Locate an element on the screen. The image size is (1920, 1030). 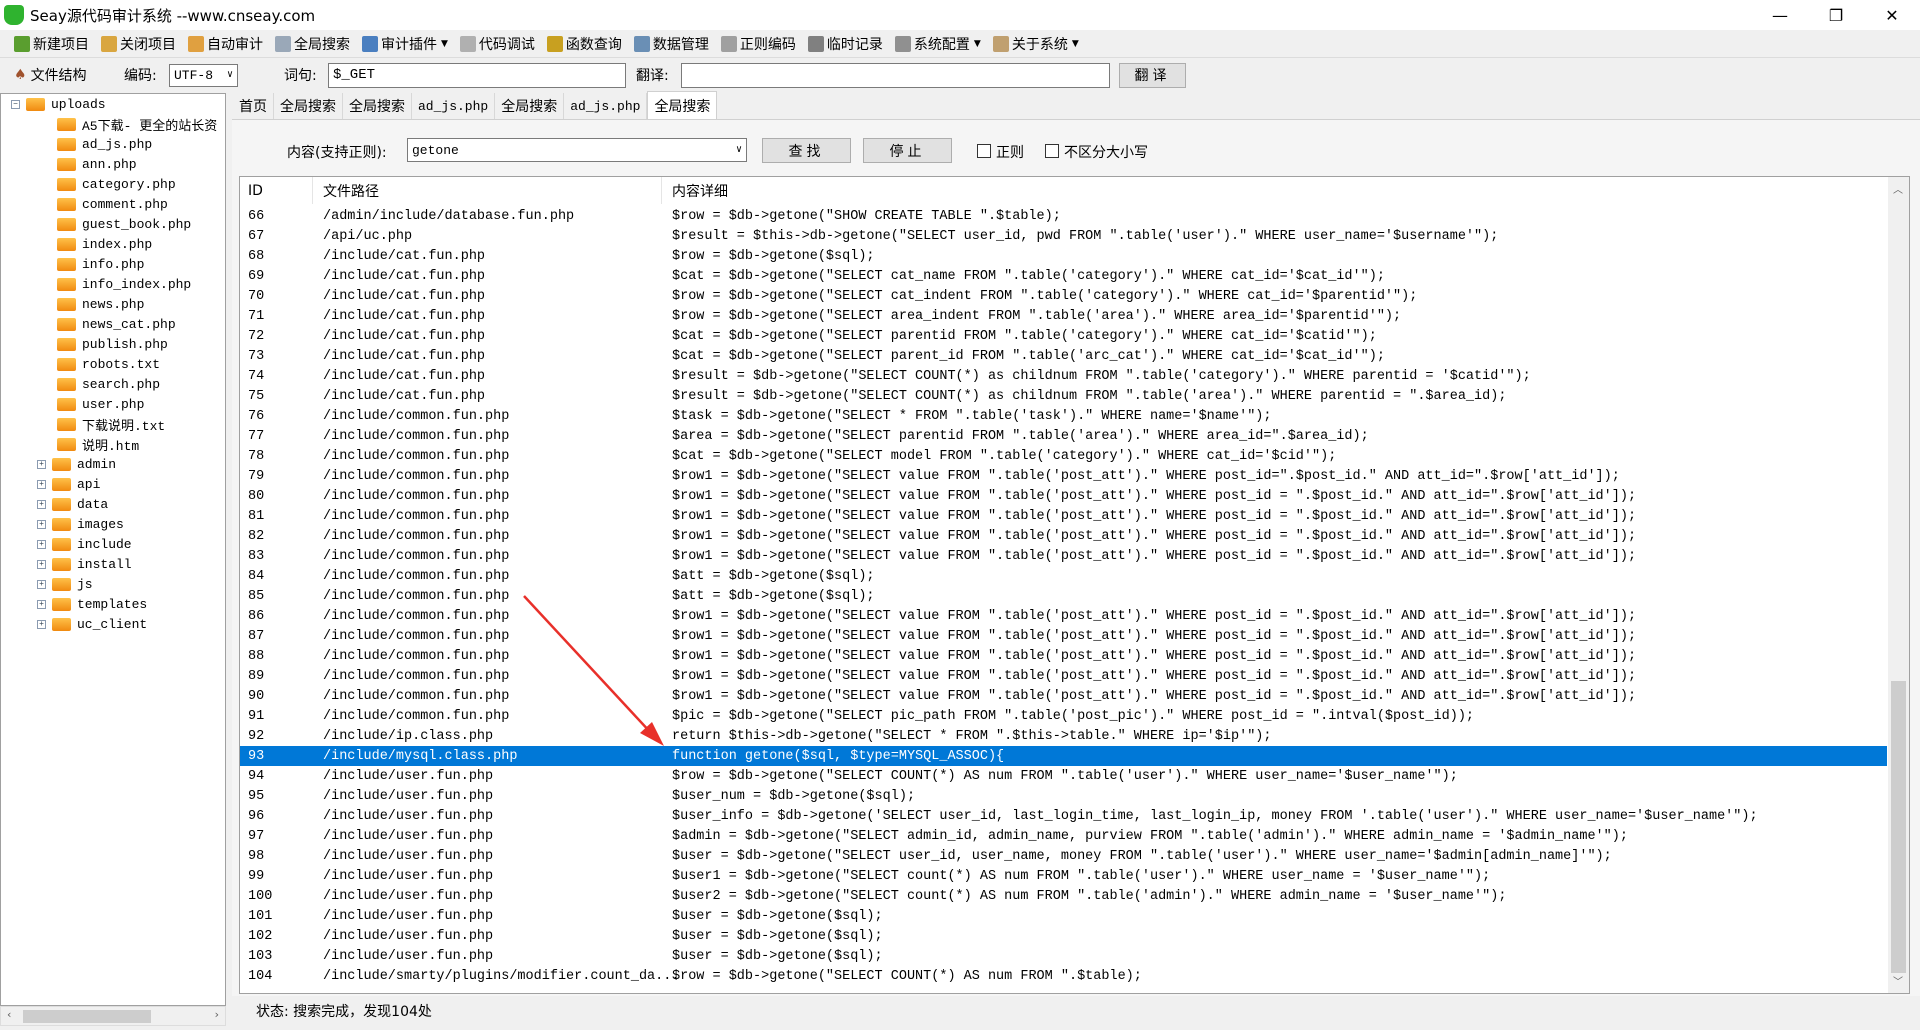
tree-node-folder: + data is located at coordinates (72, 504).